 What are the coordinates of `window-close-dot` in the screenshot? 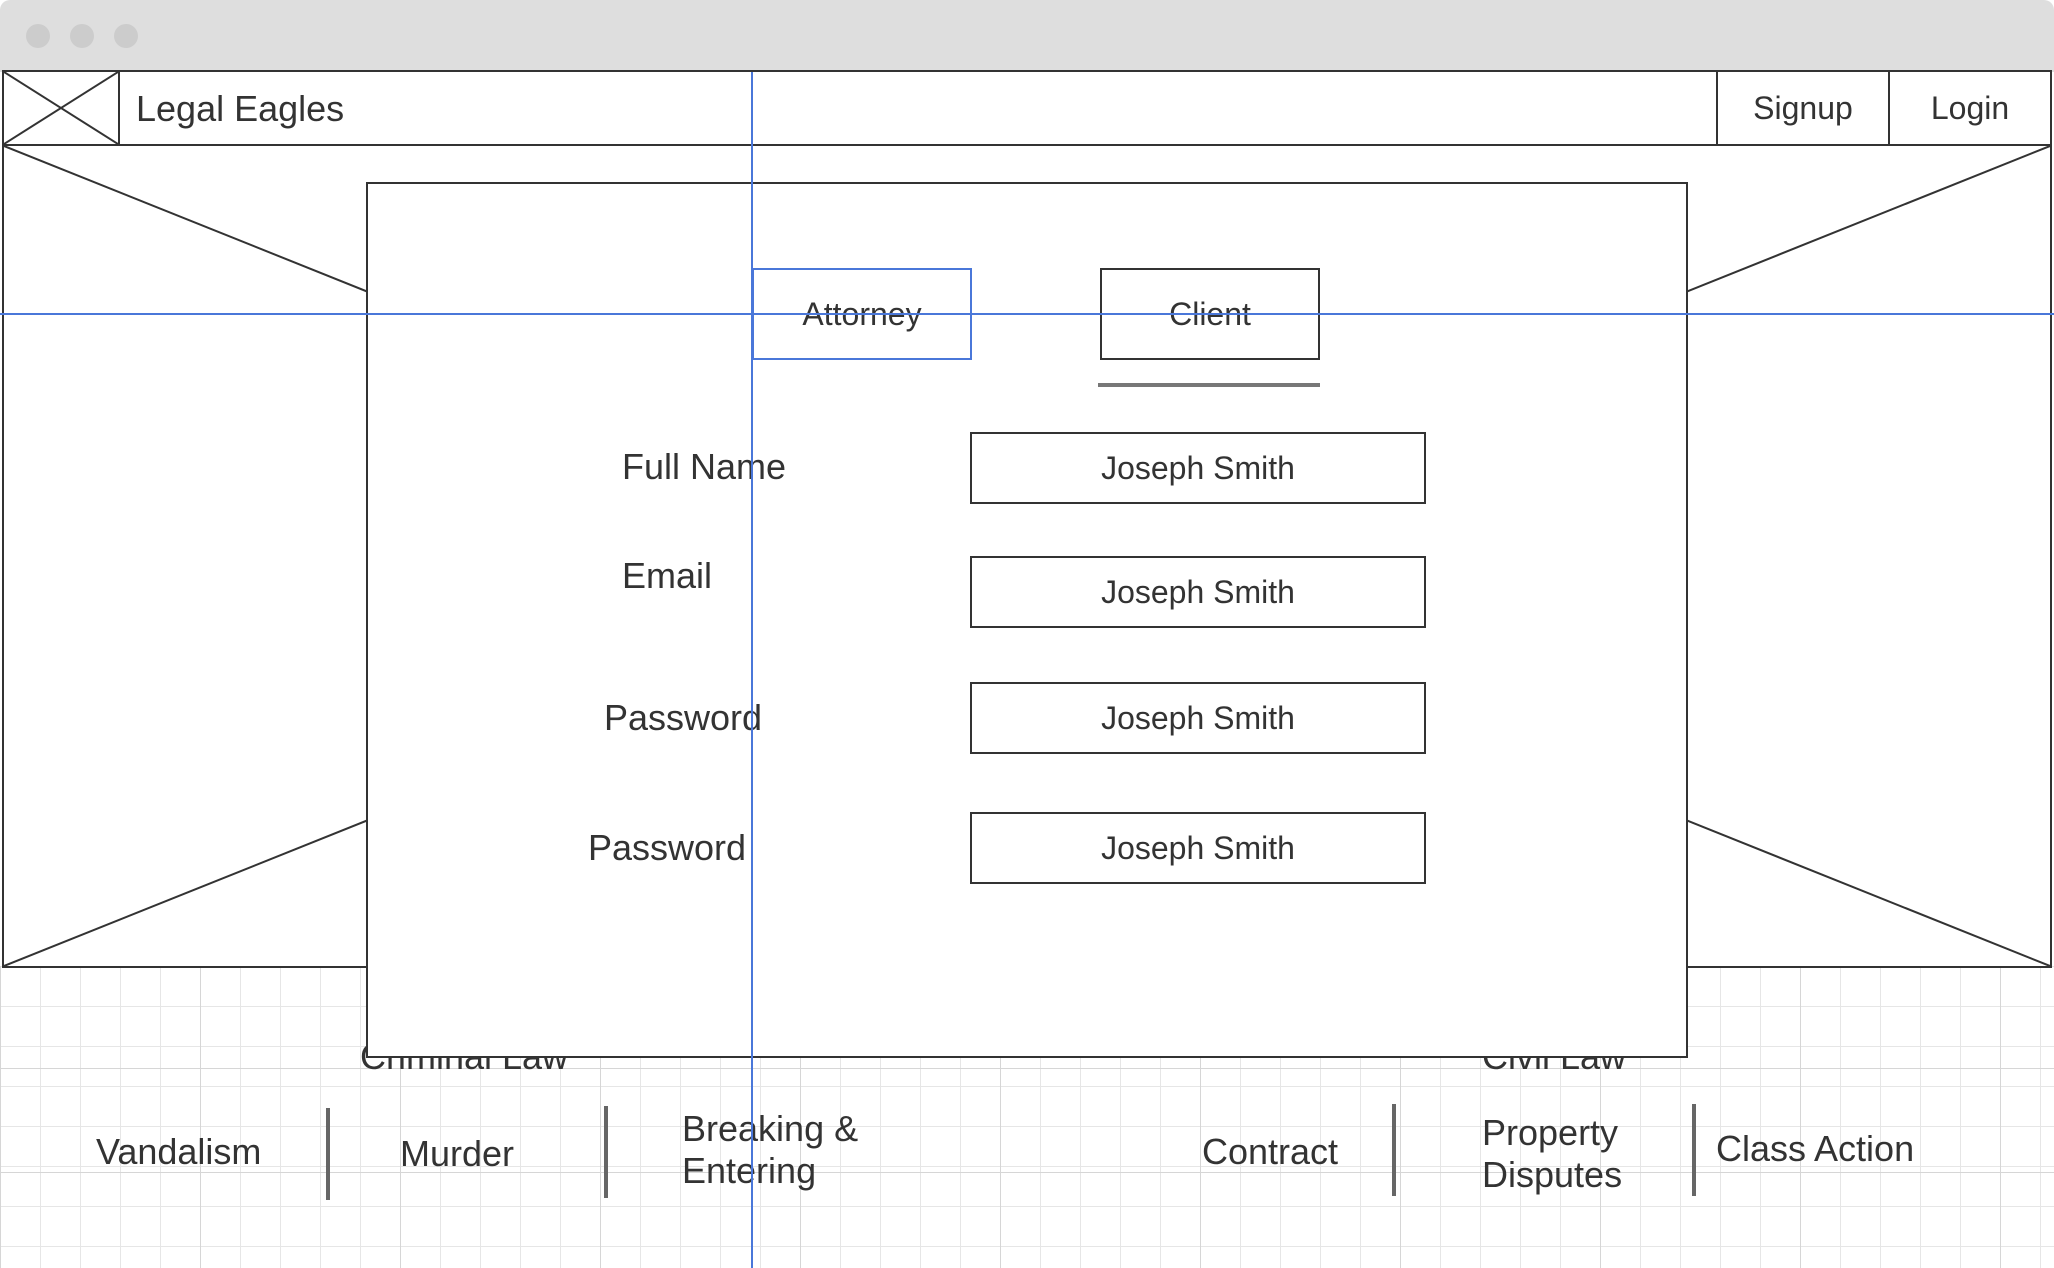 It's located at (38, 36).